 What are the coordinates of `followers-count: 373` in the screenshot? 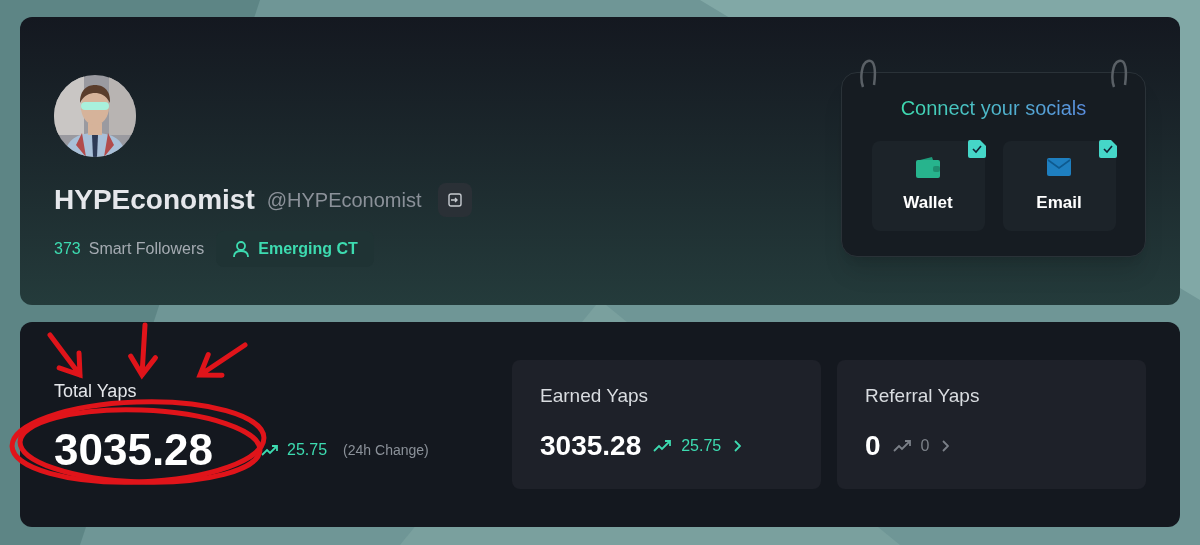 It's located at (67, 249).